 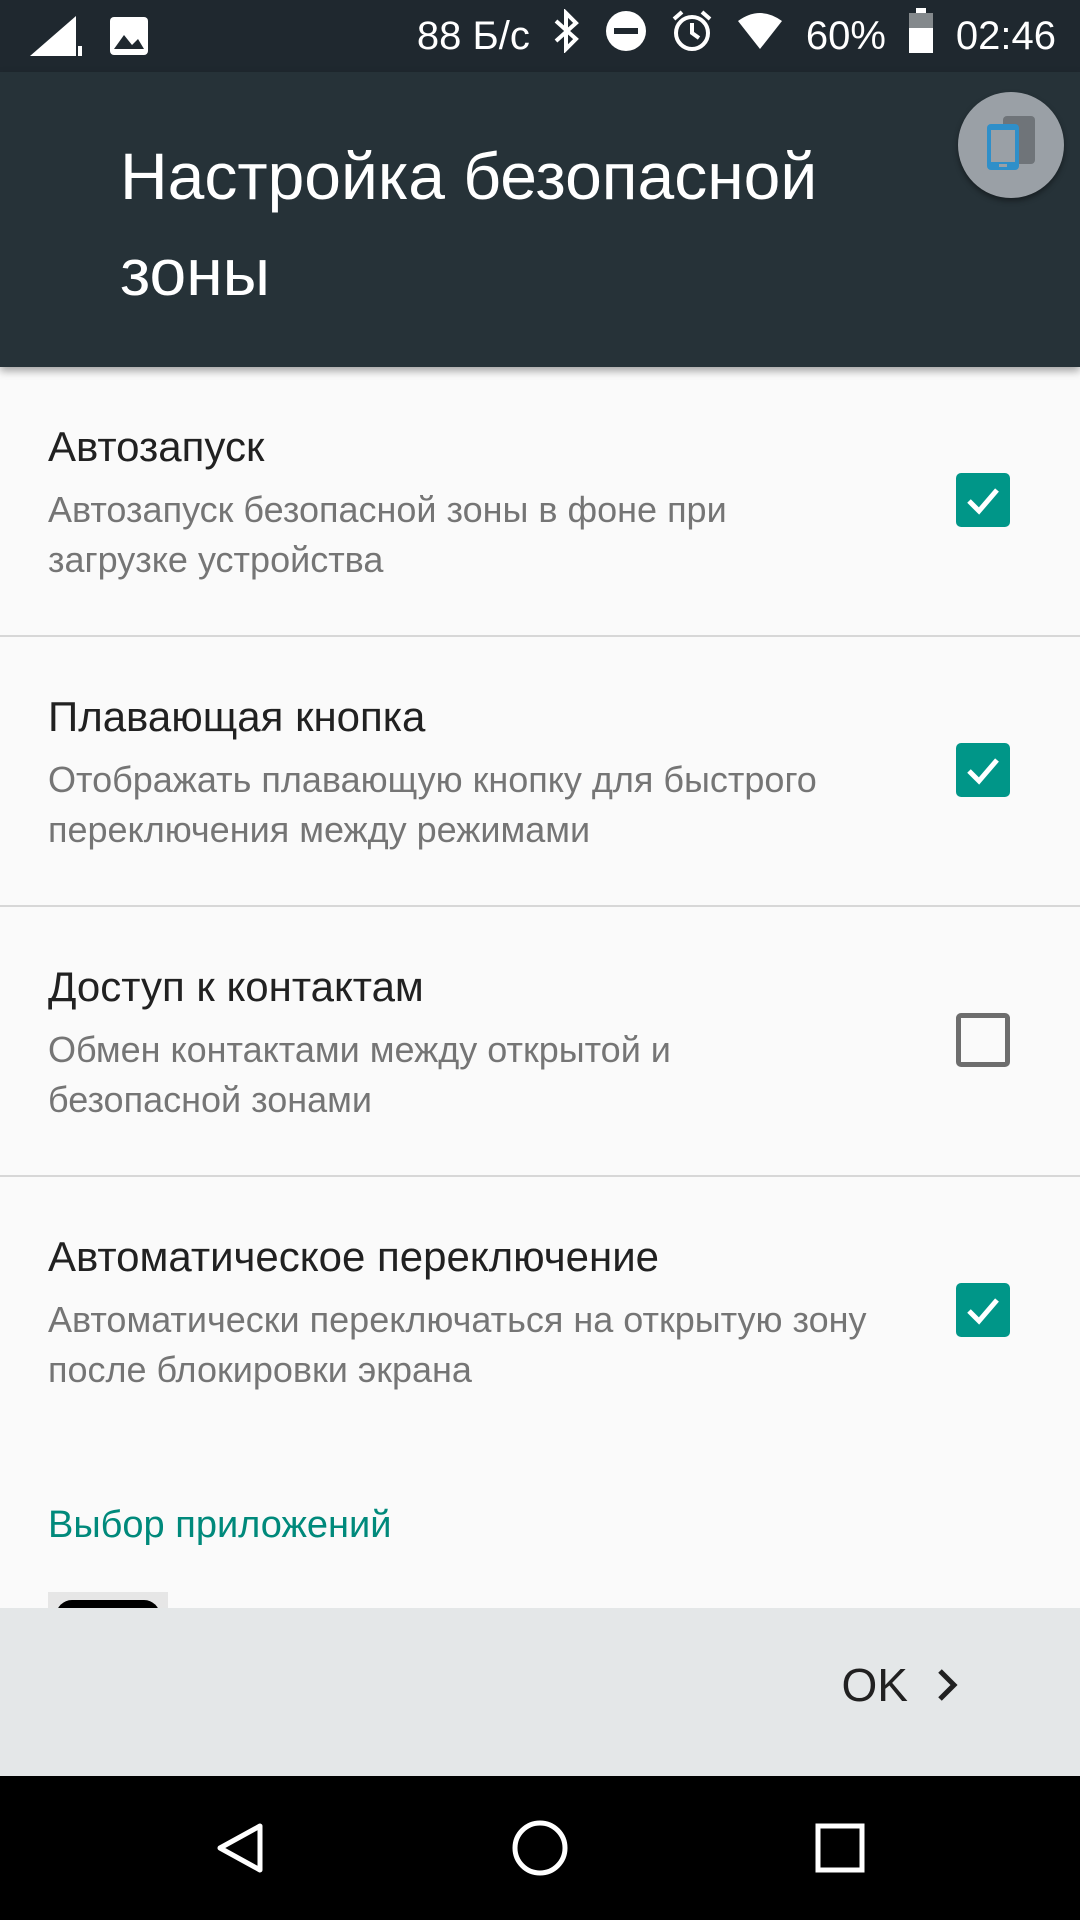 I want to click on image-icon, so click(x=129, y=38).